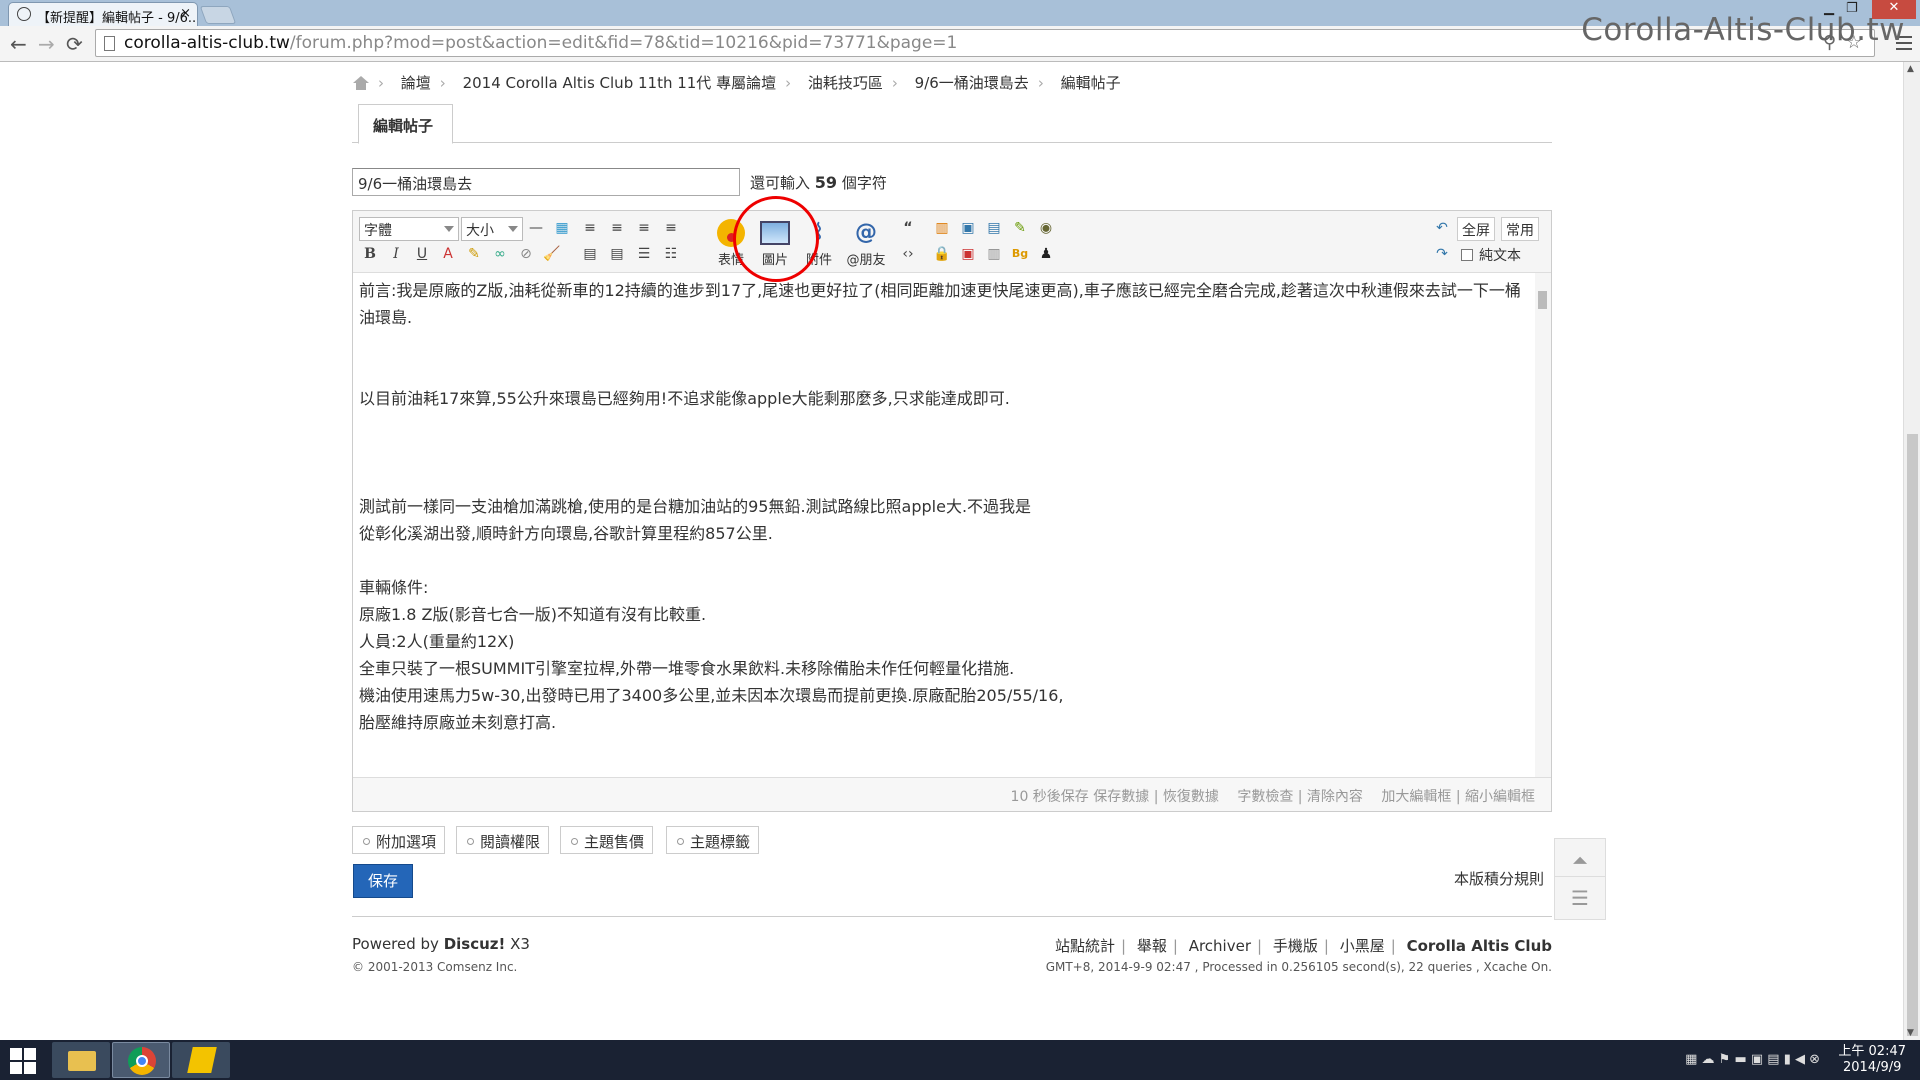  Describe the element at coordinates (474, 254) in the screenshot. I see `background-color-icon: ✎` at that location.